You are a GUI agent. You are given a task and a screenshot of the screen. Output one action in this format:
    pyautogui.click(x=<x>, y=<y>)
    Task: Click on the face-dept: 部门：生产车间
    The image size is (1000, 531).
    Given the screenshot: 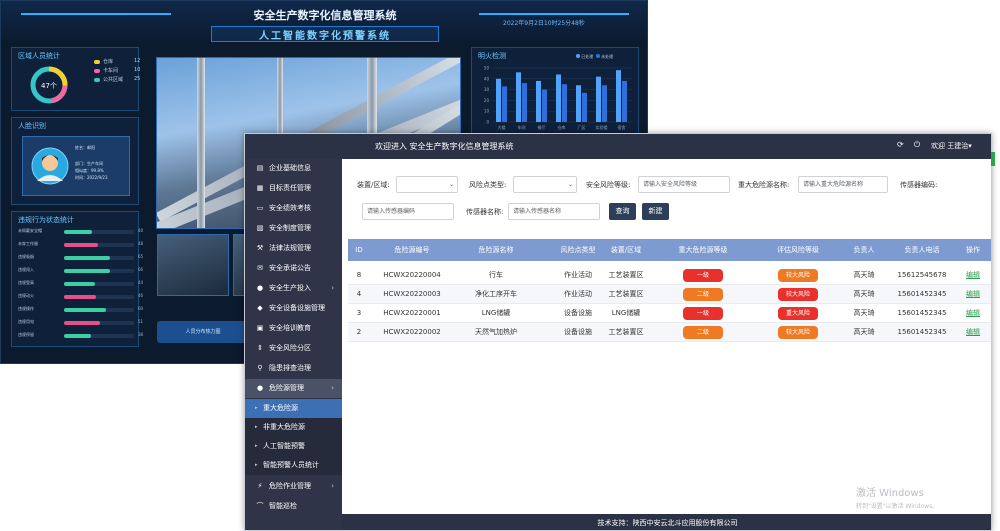 What is the action you would take?
    pyautogui.click(x=89, y=163)
    